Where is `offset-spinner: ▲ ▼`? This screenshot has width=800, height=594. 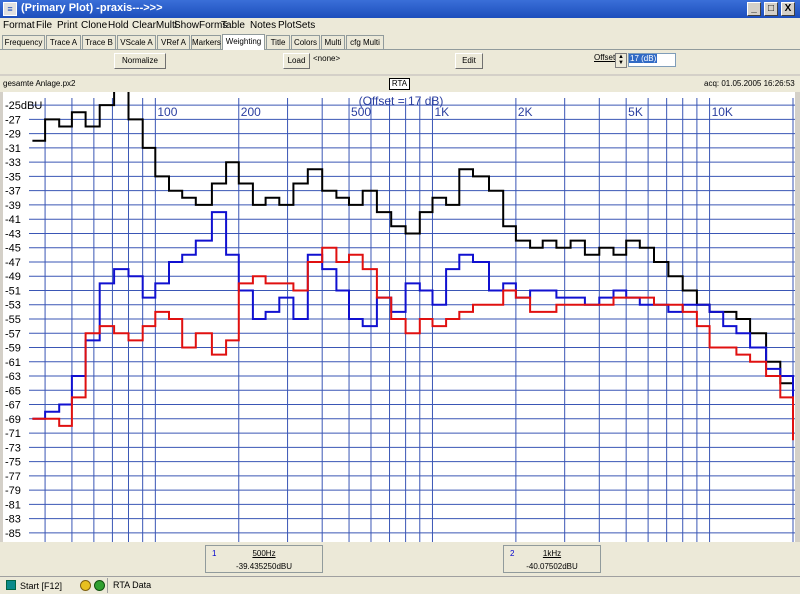 offset-spinner: ▲ ▼ is located at coordinates (621, 60).